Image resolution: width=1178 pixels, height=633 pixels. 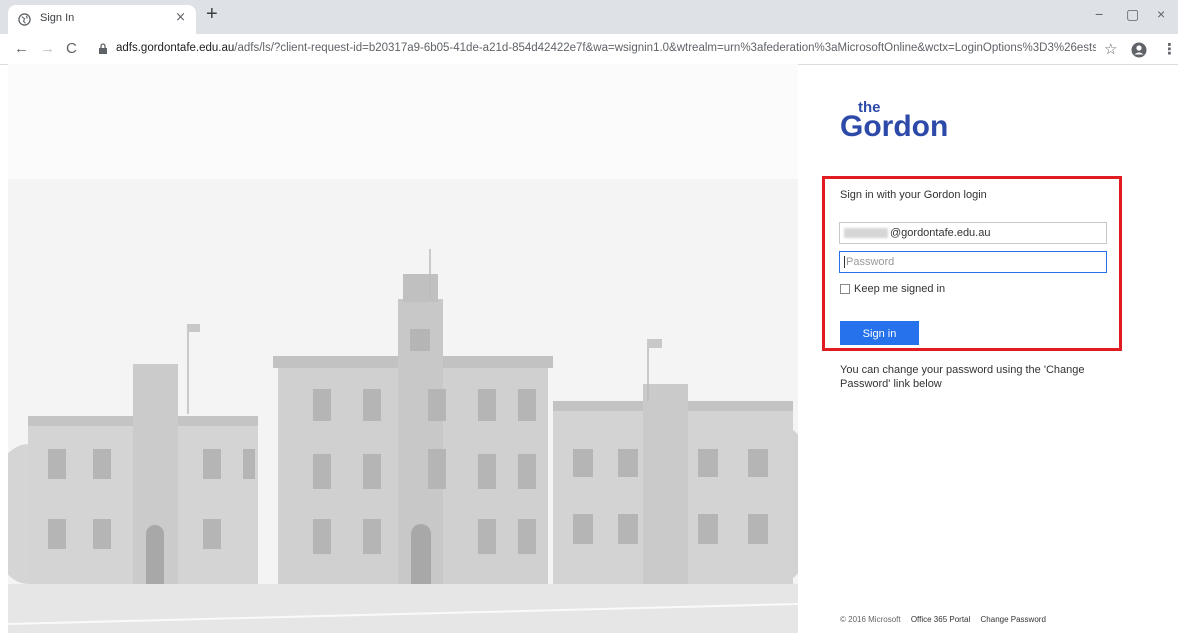 What do you see at coordinates (866, 233) in the screenshot?
I see `redacted-username` at bounding box center [866, 233].